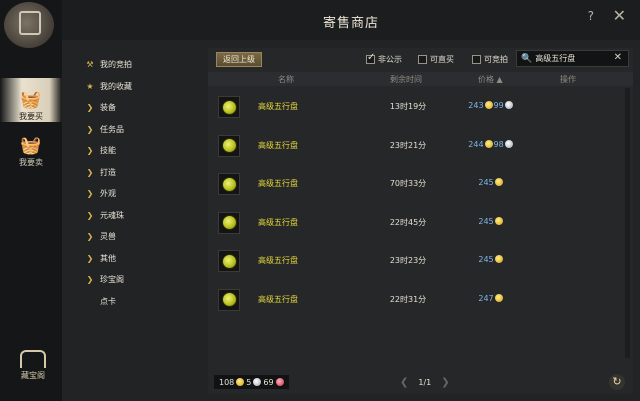 This screenshot has height=401, width=640. What do you see at coordinates (384, 58) in the screenshot?
I see `filter-not-public: 非公示` at bounding box center [384, 58].